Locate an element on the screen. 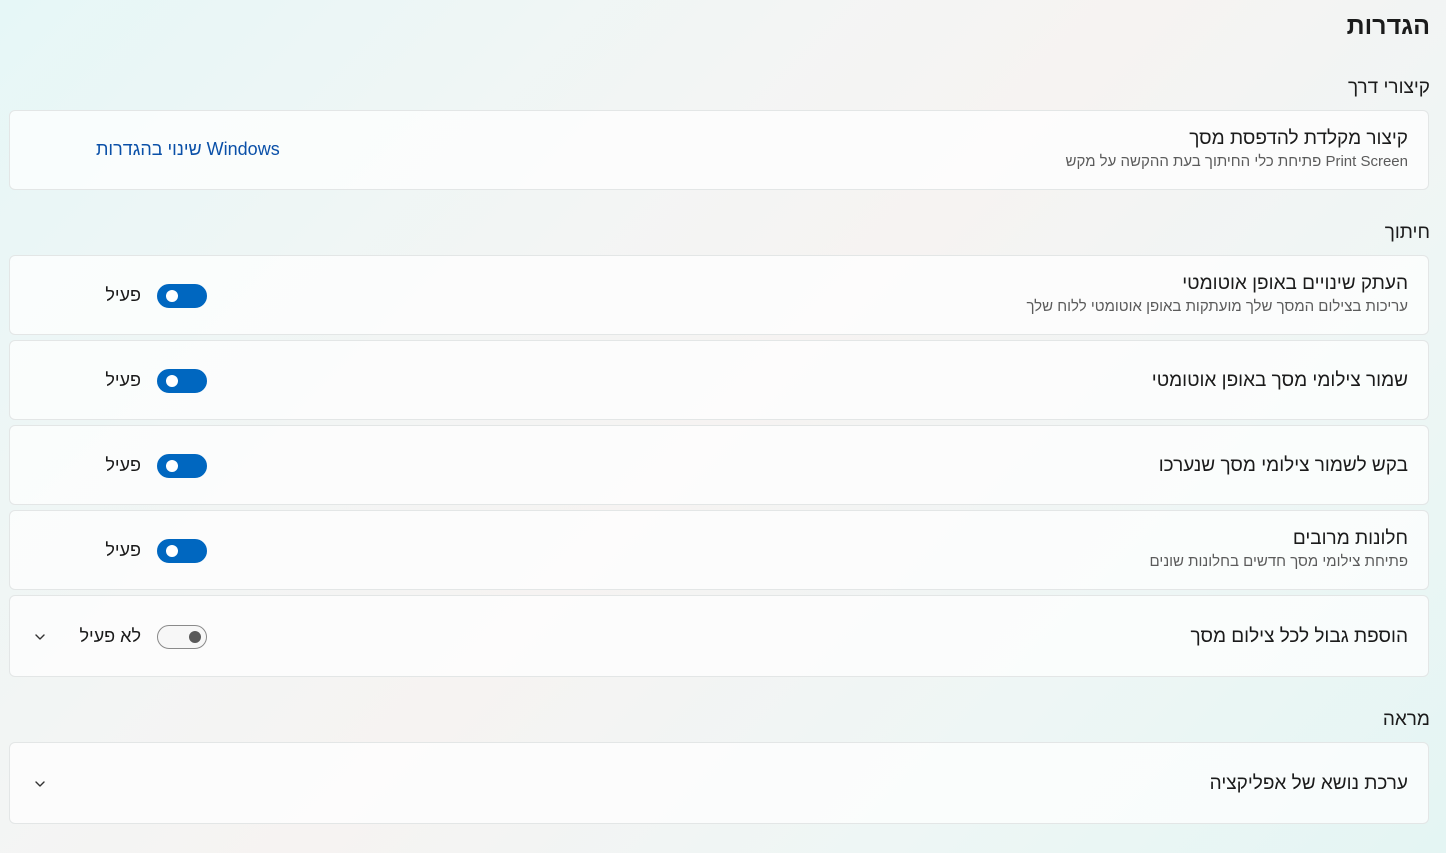 This screenshot has height=853, width=1446. theme-title: ערכת נושא של אפליקציה is located at coordinates (1308, 783).